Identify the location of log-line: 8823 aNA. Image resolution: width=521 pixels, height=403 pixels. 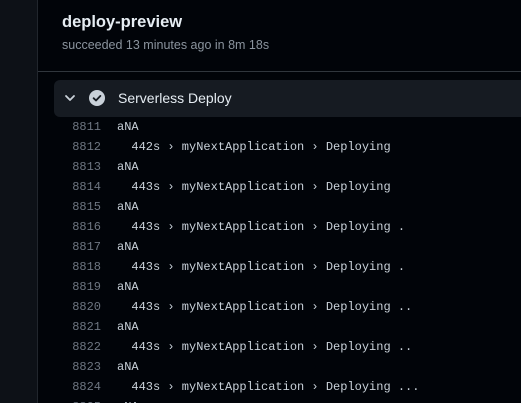
(287, 367).